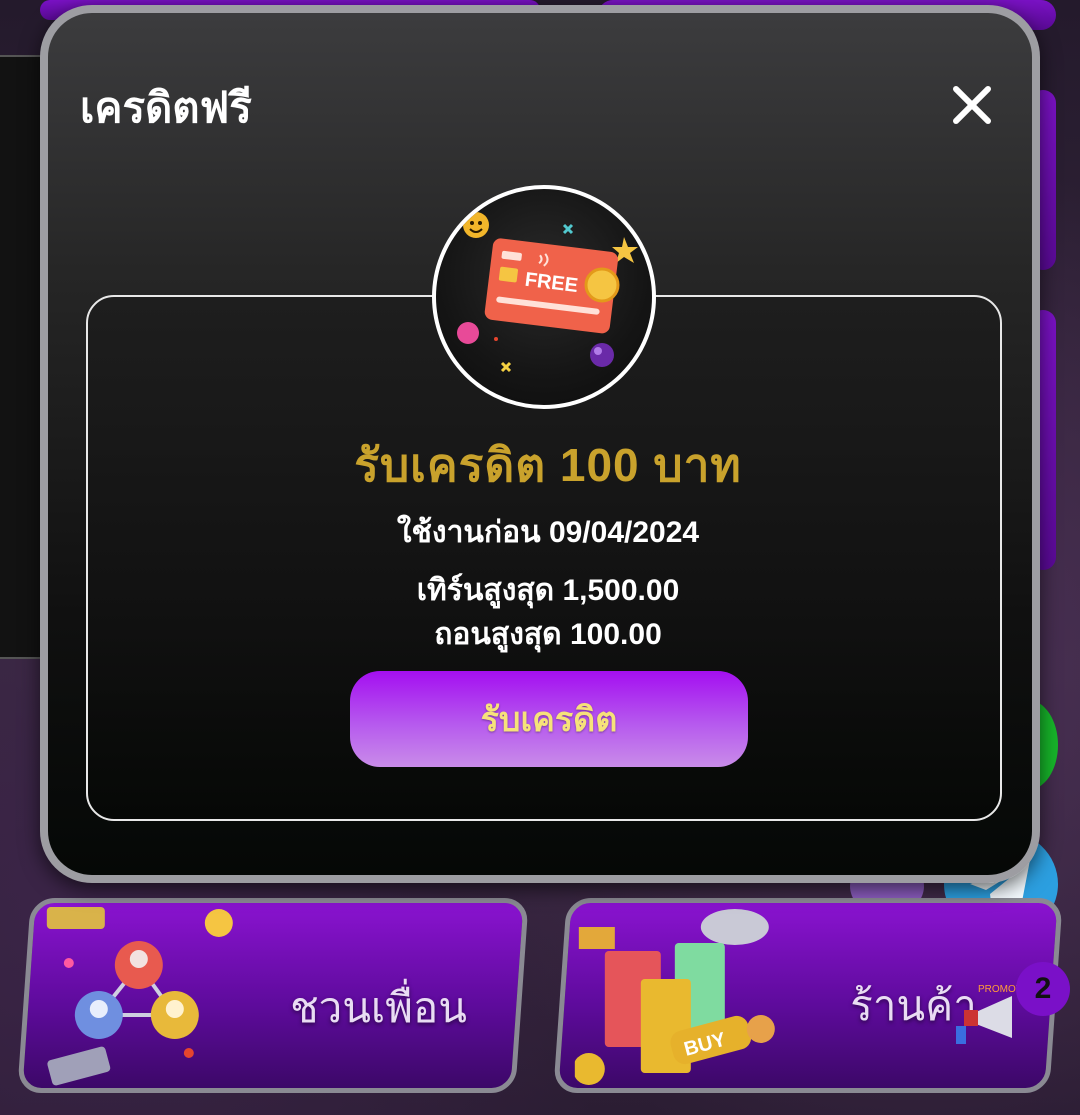 The width and height of the screenshot is (1080, 1115). What do you see at coordinates (166, 107) in the screenshot?
I see `modal-title: เครดิตฟรี` at bounding box center [166, 107].